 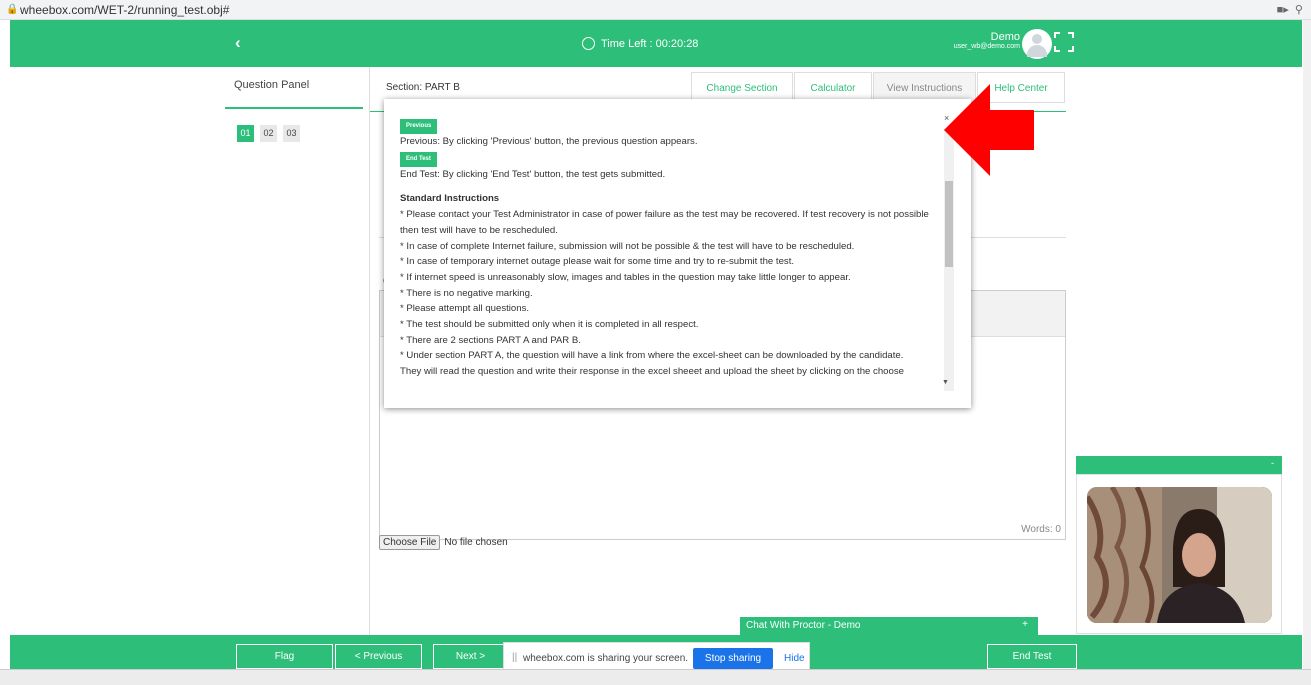 I want to click on avatar, so click(x=1037, y=44).